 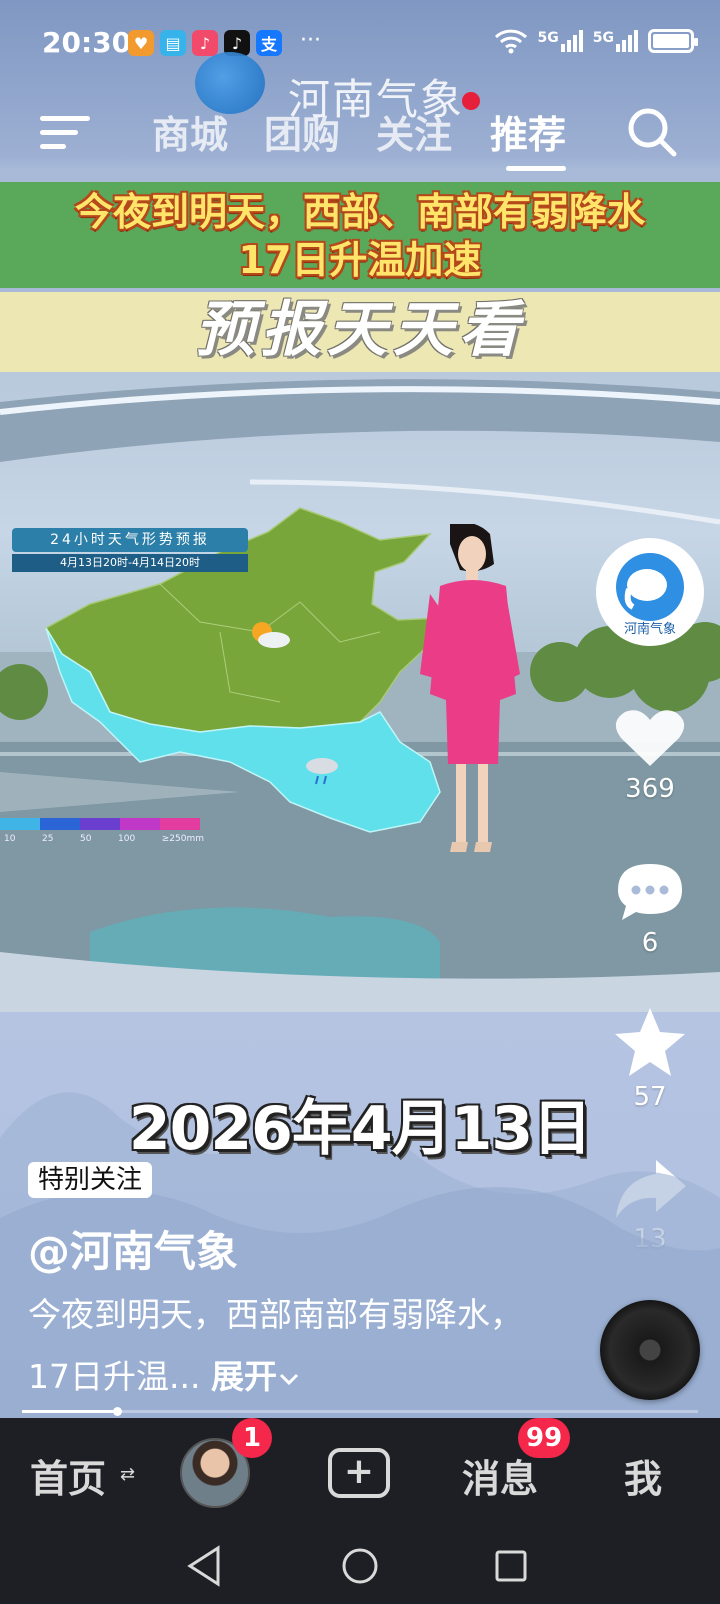 I want to click on rain-scale-labels: 10 25 50 100 ≥250mm, so click(x=104, y=839).